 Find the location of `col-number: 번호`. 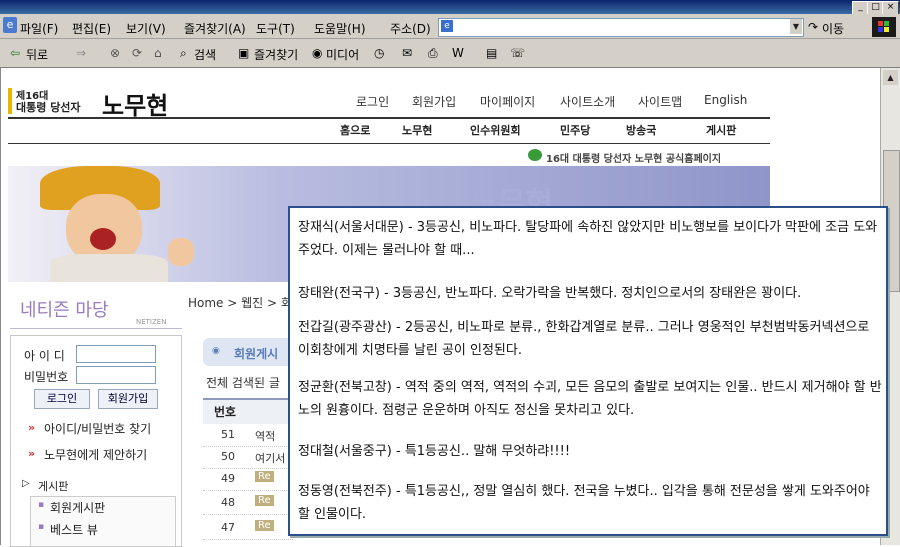

col-number: 번호 is located at coordinates (225, 412).